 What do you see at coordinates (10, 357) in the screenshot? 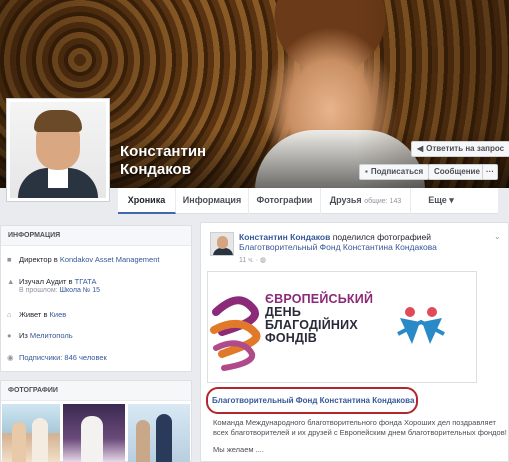
I see `rss-icon: ◉` at bounding box center [10, 357].